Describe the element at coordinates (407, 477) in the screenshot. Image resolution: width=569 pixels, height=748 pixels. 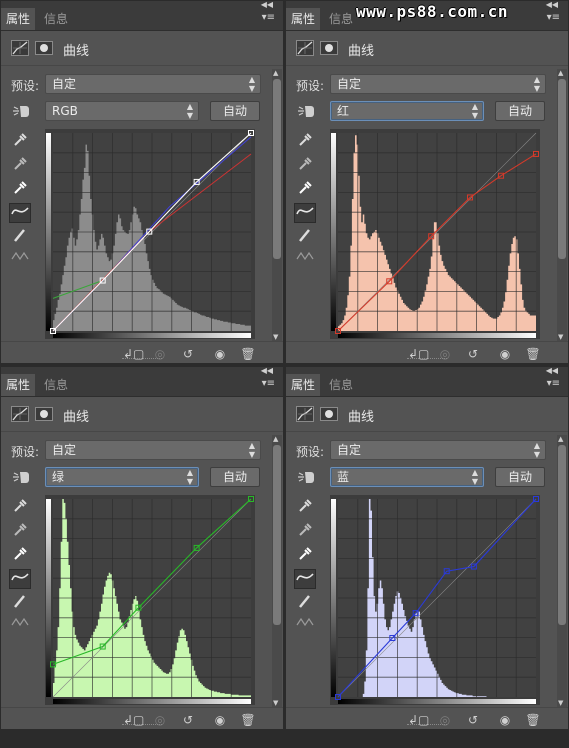
I see `channel-dropdown: 蓝 ▲ ▼` at that location.